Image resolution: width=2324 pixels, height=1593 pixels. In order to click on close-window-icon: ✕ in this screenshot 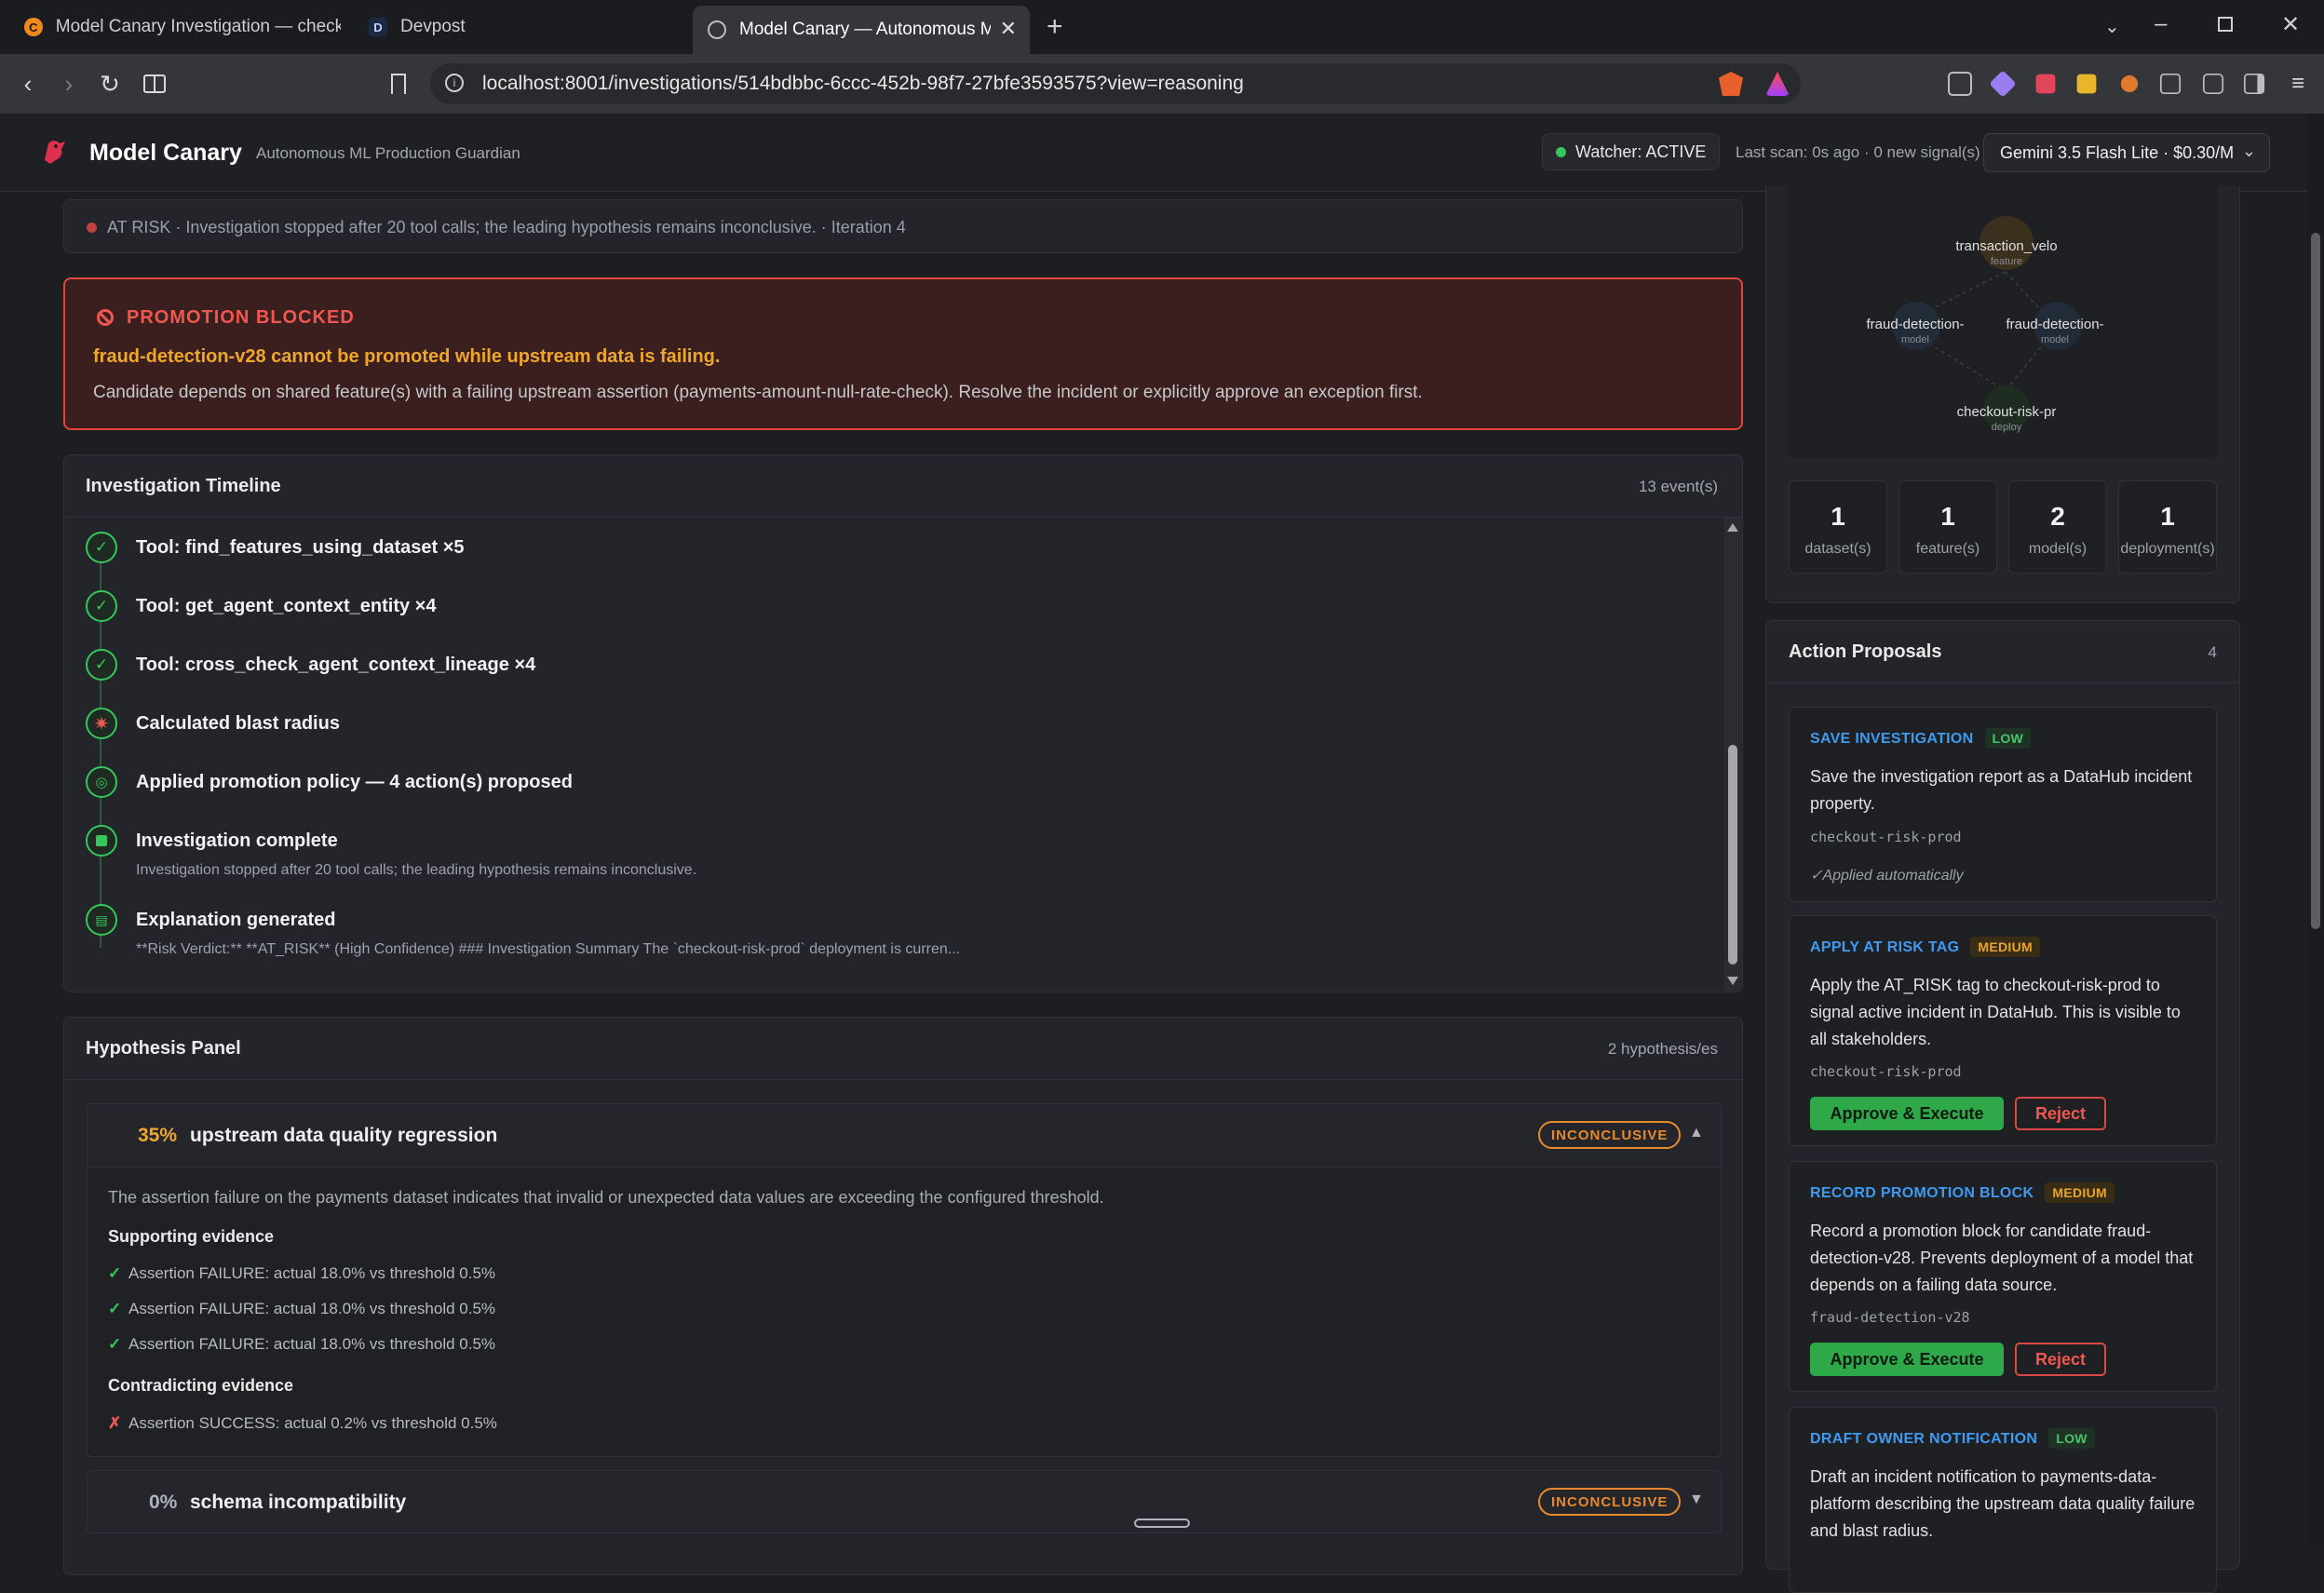, I will do `click(2291, 24)`.